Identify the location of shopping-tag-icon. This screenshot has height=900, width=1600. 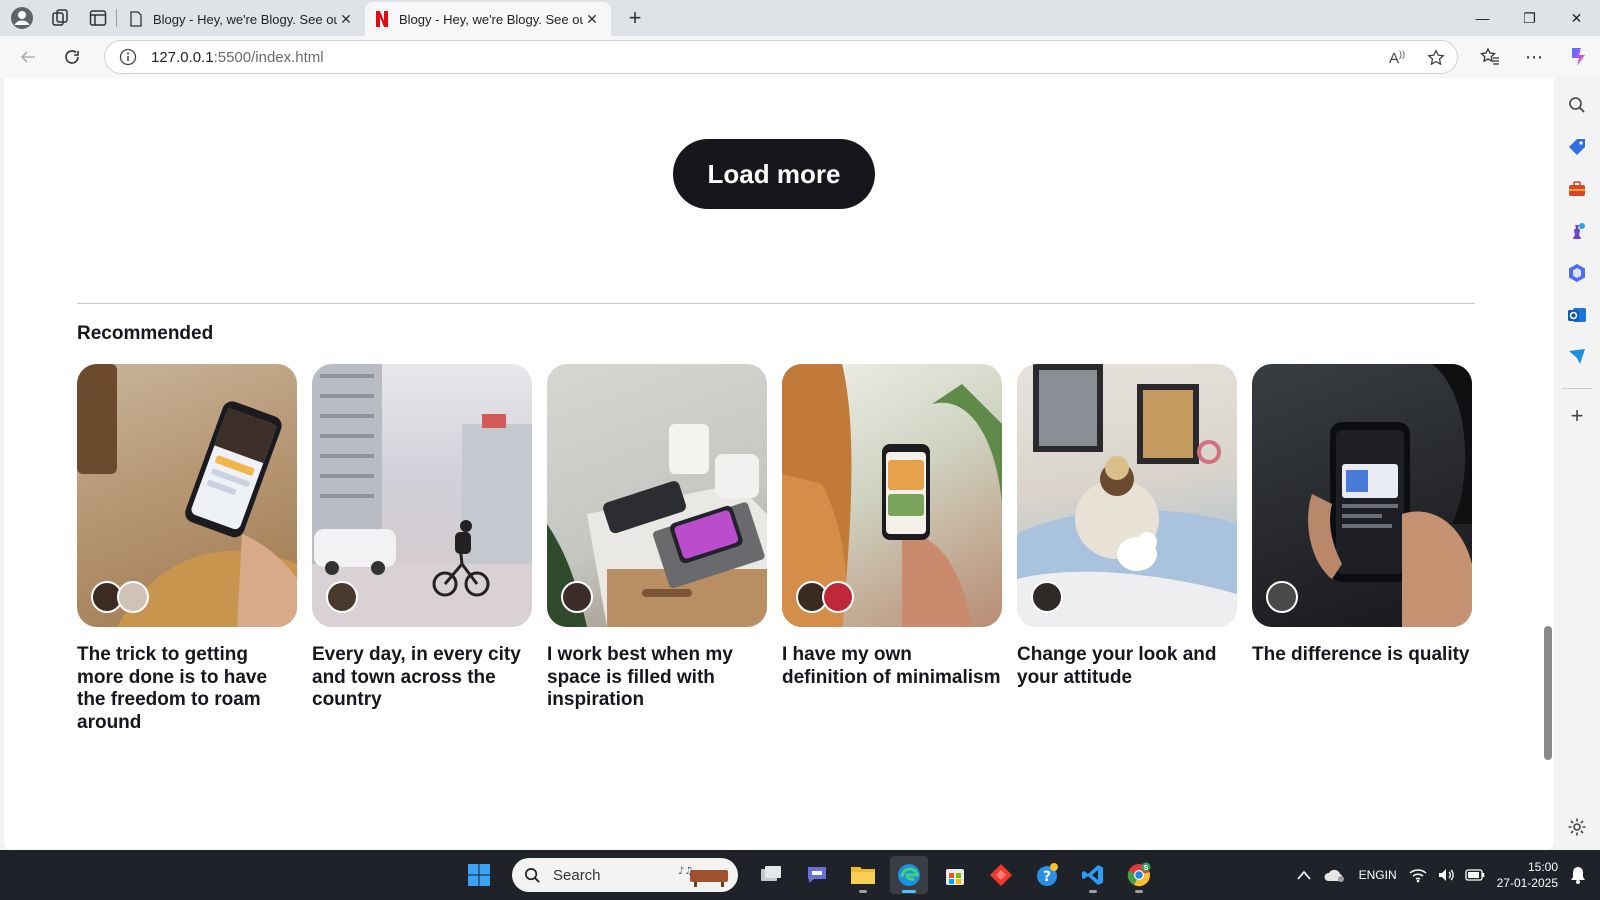
(1577, 147).